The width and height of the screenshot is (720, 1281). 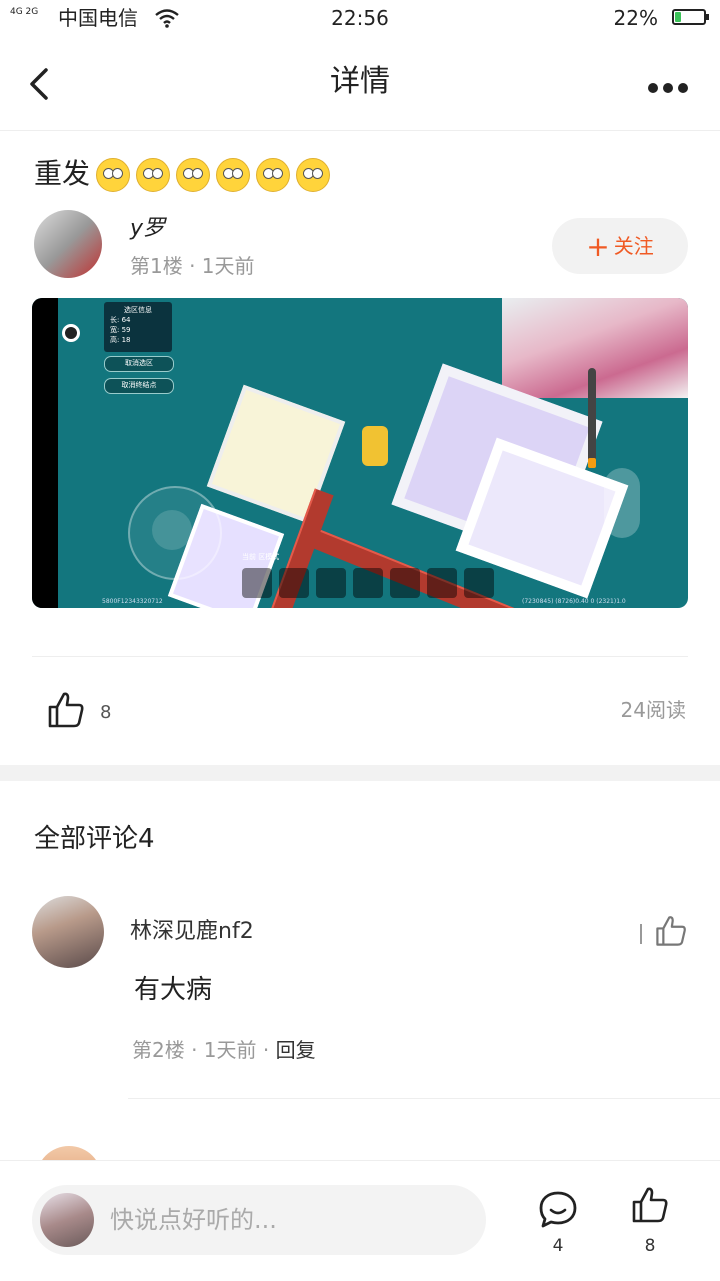 I want to click on bottom-like-button, so click(x=650, y=1207).